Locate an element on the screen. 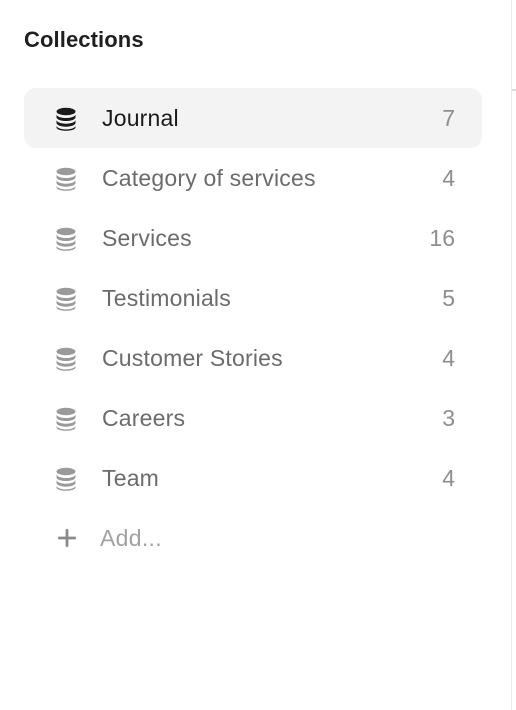 The image size is (516, 710). collection-label: Customer Stories is located at coordinates (192, 357).